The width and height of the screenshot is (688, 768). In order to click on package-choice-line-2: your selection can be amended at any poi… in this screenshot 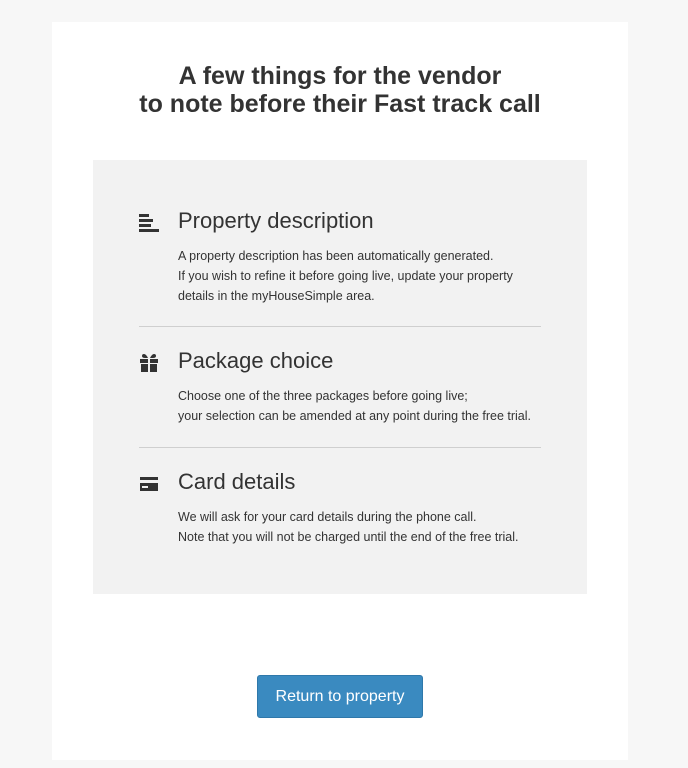, I will do `click(354, 416)`.